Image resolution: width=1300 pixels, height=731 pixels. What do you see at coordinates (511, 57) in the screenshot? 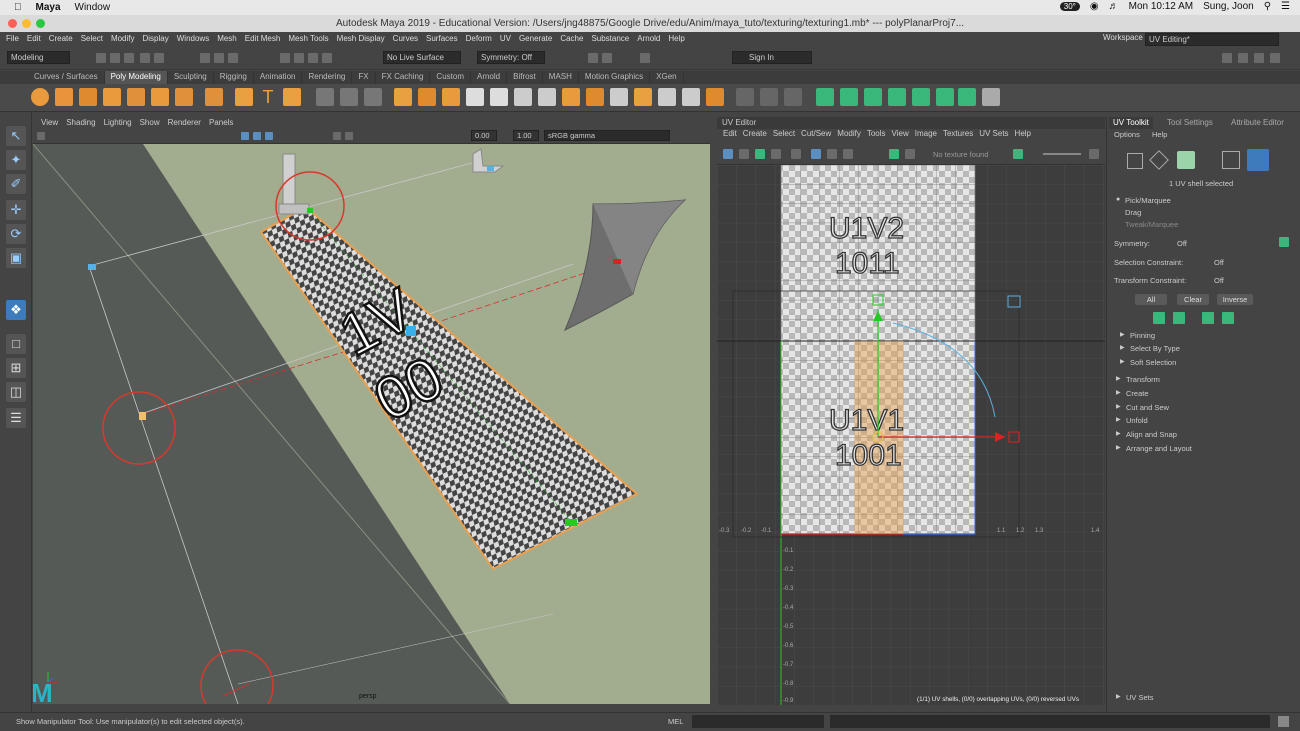
I see `symmetry-dropdown: Symmetry: Off` at bounding box center [511, 57].